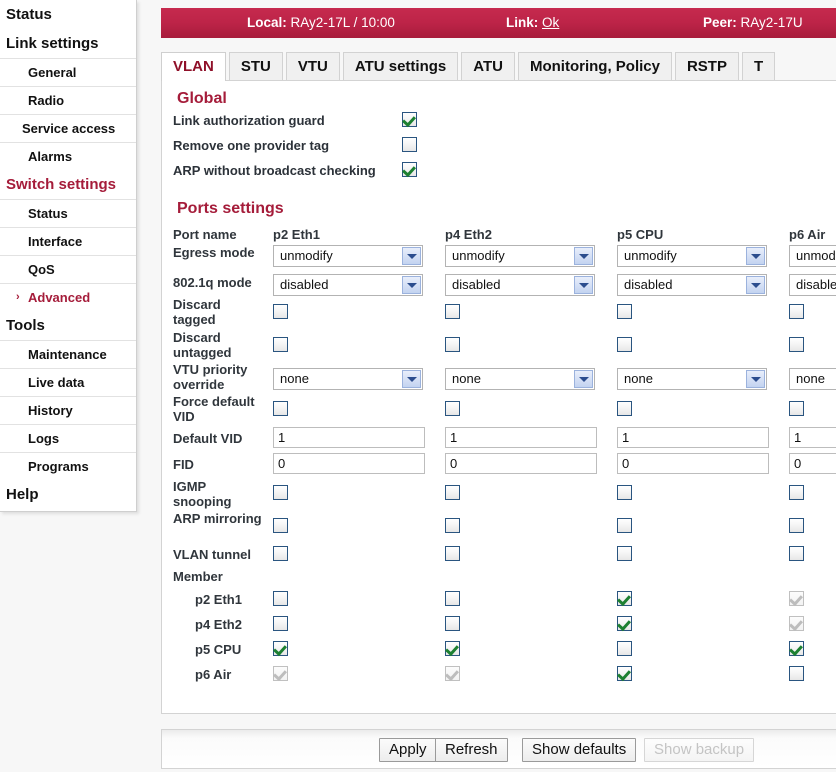  Describe the element at coordinates (349, 463) in the screenshot. I see `fid-input-p2-eth1` at that location.